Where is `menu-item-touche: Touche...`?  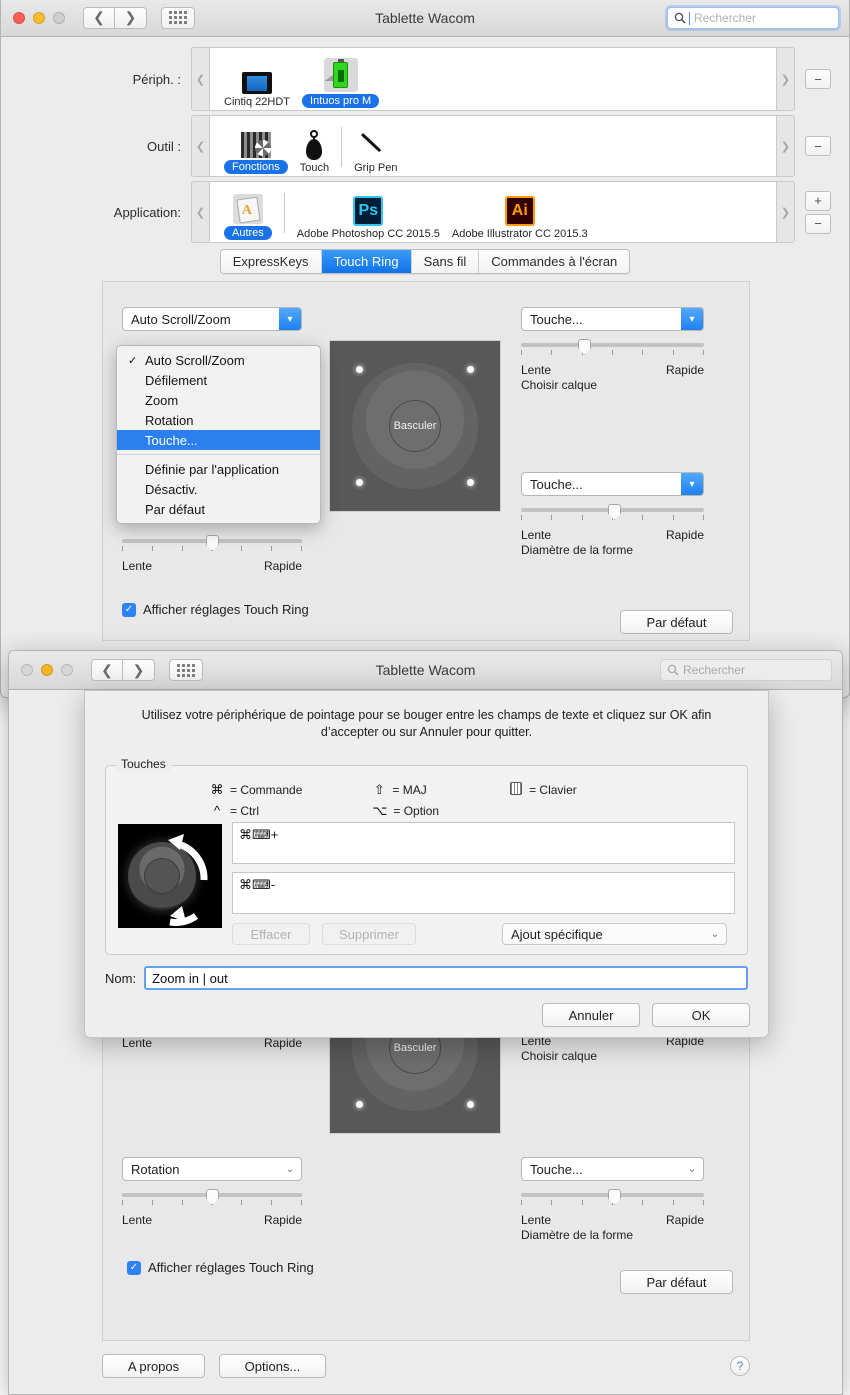
menu-item-touche: Touche... is located at coordinates (218, 440).